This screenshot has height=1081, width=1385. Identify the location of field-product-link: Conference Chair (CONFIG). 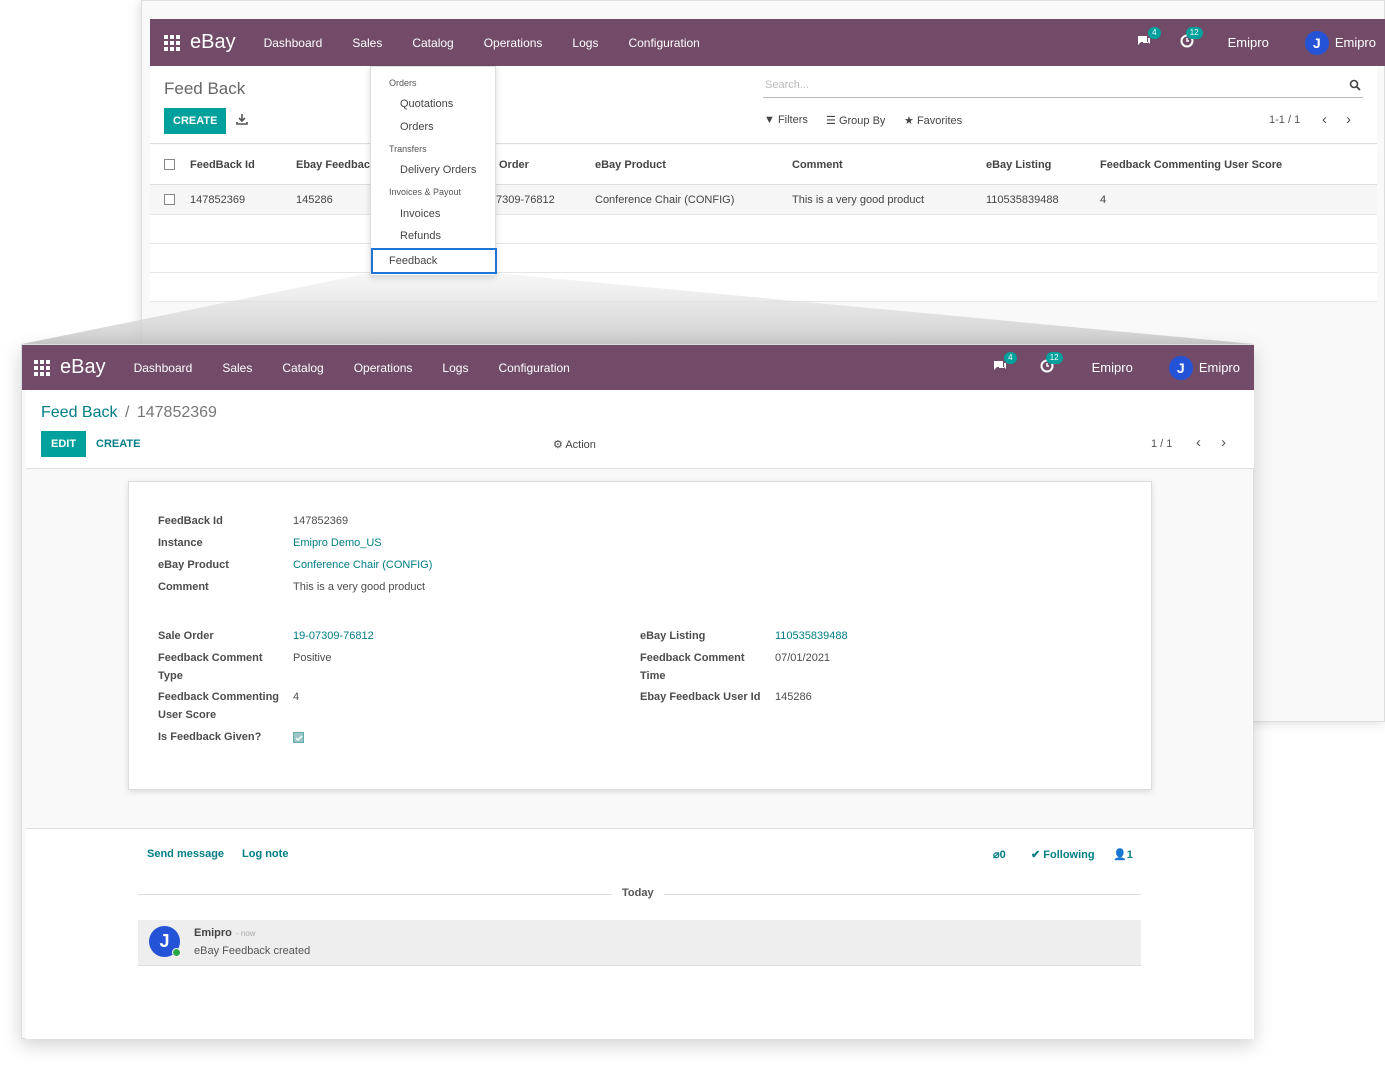
(362, 565).